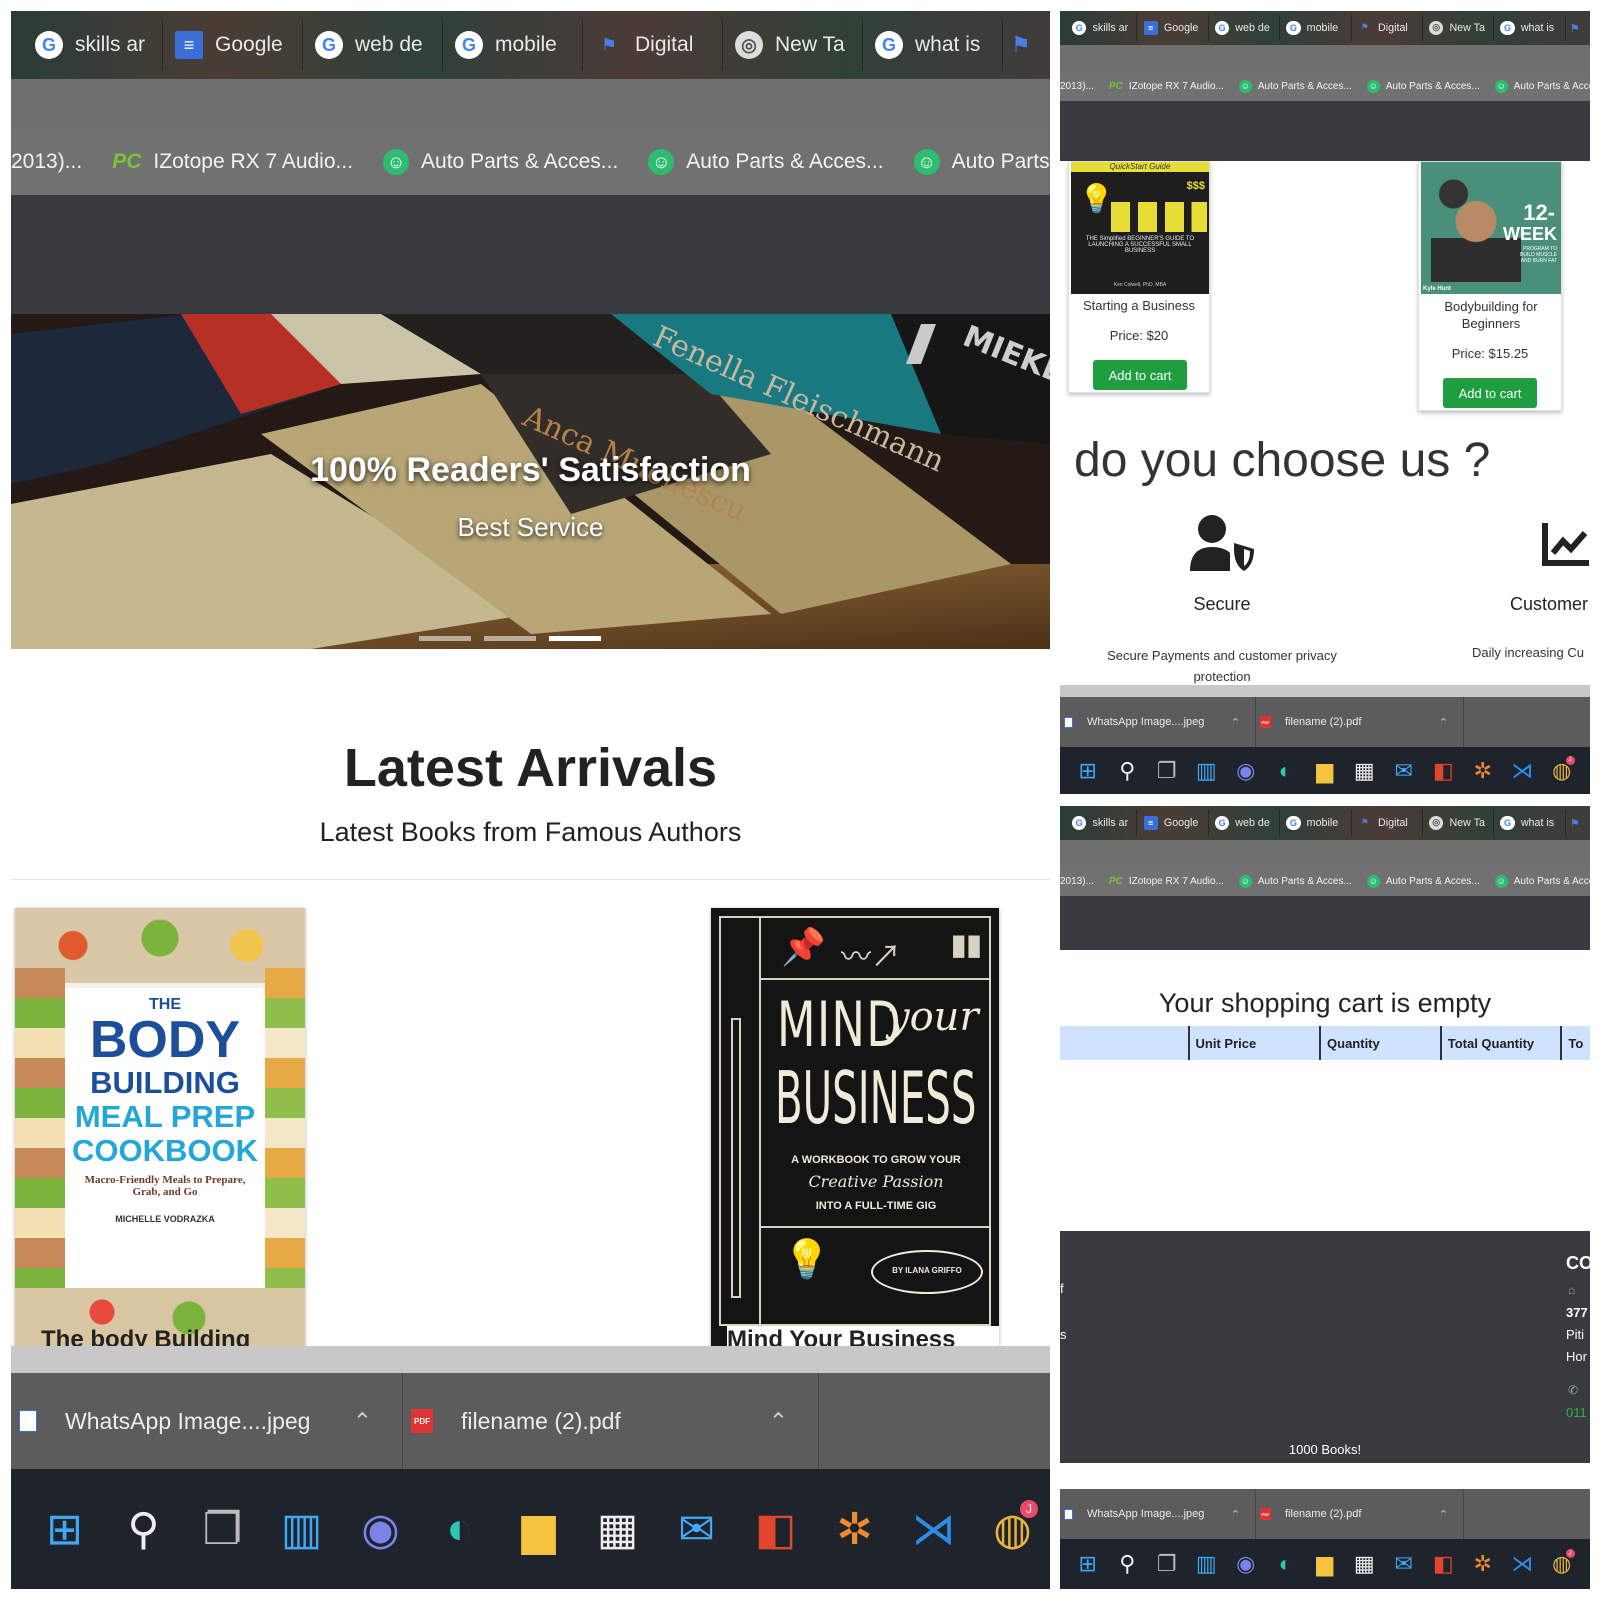 This screenshot has height=1600, width=1600. Describe the element at coordinates (145, 1337) in the screenshot. I see `book-caption: The body Building` at that location.